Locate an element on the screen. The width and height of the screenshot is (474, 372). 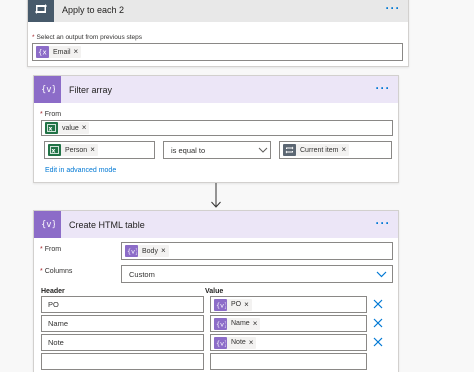
apply-to-each-header: Apply to each 2 ··· is located at coordinates (218, 11).